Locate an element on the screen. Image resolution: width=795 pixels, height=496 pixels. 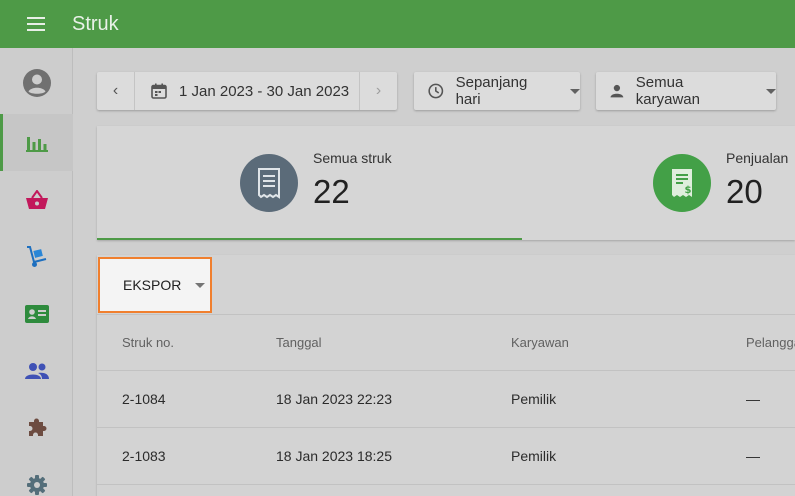
calendar-icon is located at coordinates (159, 91).